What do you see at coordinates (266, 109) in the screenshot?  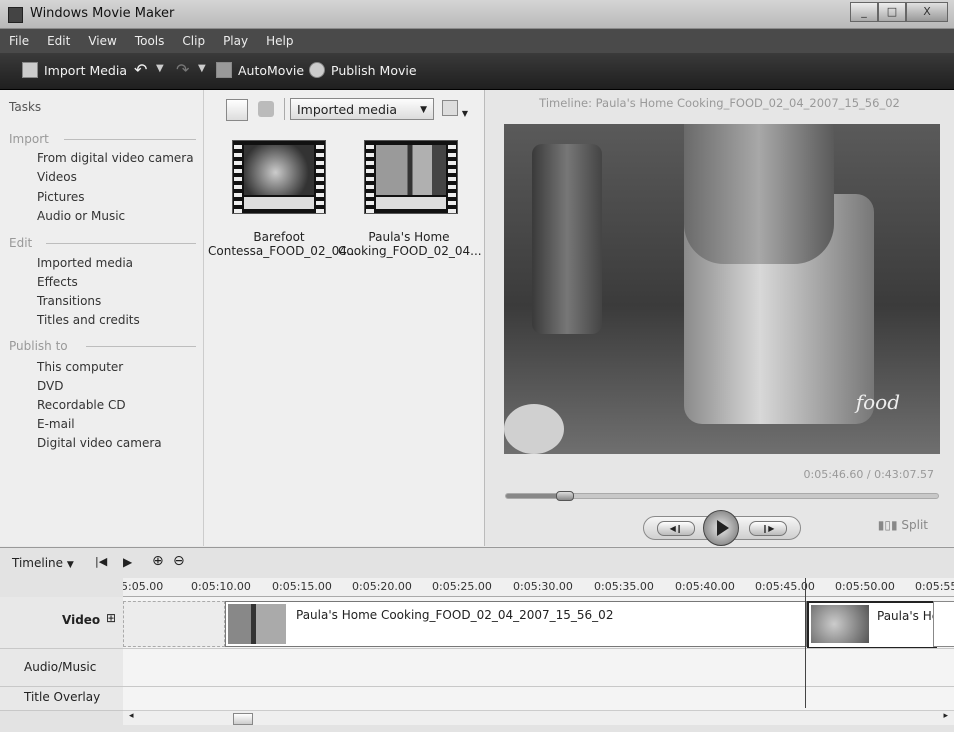 I see `collection-icon` at bounding box center [266, 109].